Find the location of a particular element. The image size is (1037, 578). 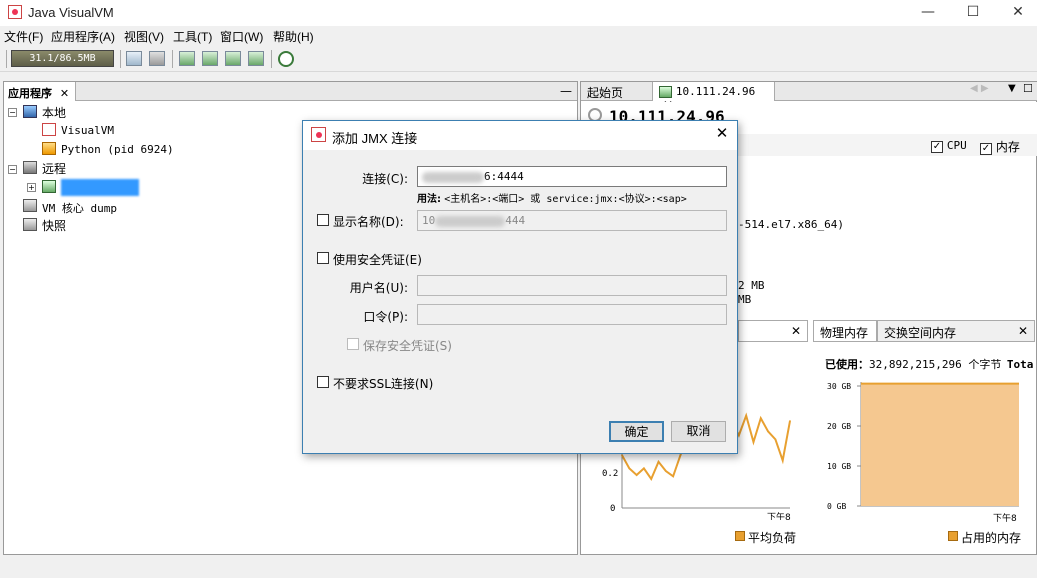

tick-label-0.2: 0.2 is located at coordinates (610, 474).